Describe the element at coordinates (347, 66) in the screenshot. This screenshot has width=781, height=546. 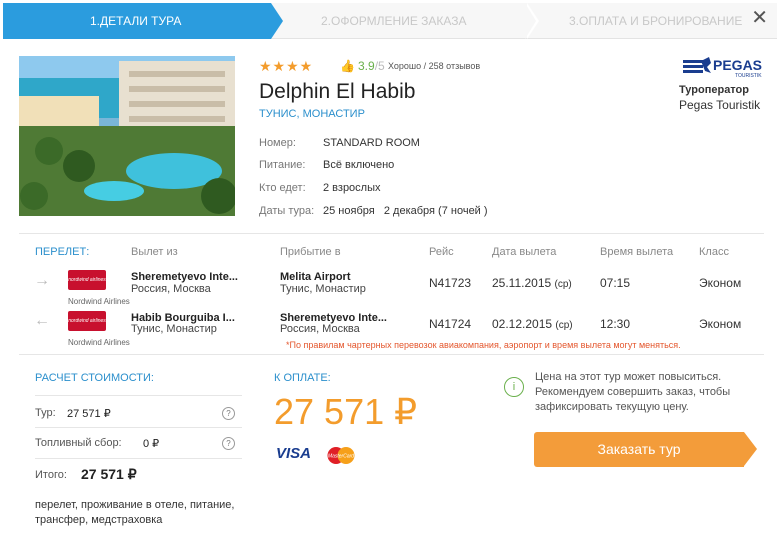
I see `thumbs-up-icon: 👍` at that location.